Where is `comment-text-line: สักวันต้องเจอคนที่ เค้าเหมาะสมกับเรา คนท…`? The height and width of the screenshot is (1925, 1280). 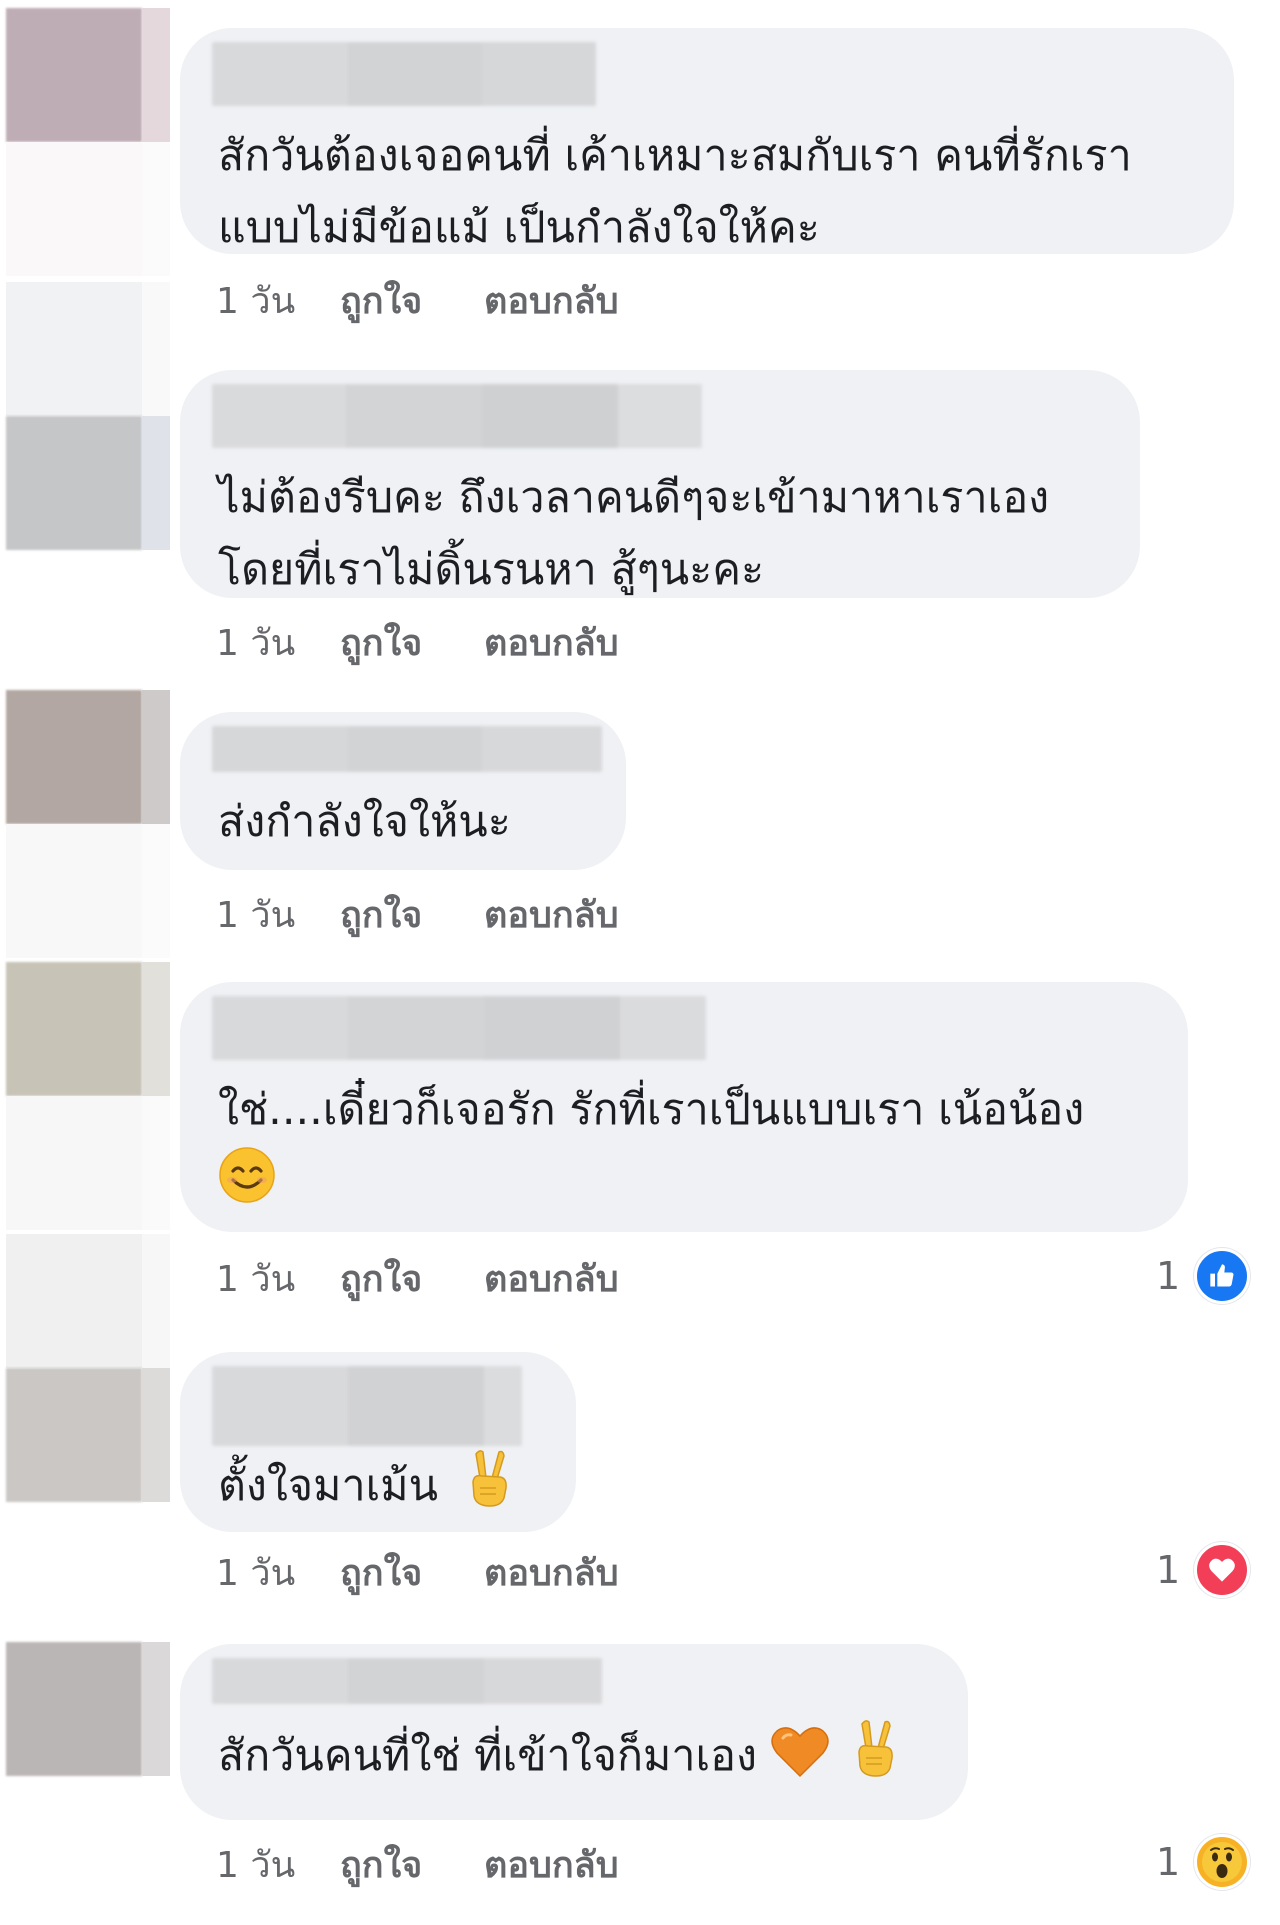
comment-text-line: สักวันต้องเจอคนที่ เค้าเหมาะสมกับเรา คนท… is located at coordinates (675, 156).